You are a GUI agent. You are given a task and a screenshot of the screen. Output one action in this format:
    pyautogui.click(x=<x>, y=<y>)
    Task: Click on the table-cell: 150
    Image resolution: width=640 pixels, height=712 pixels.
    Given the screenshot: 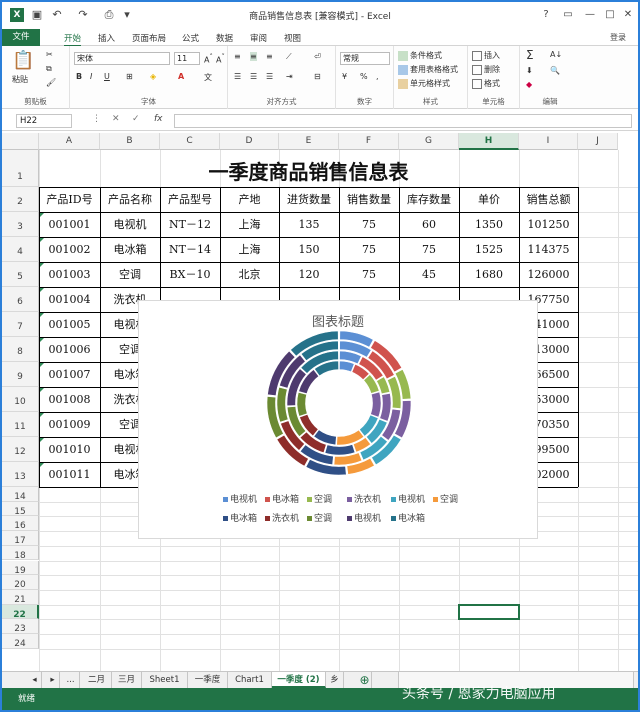 What is the action you would take?
    pyautogui.click(x=309, y=249)
    